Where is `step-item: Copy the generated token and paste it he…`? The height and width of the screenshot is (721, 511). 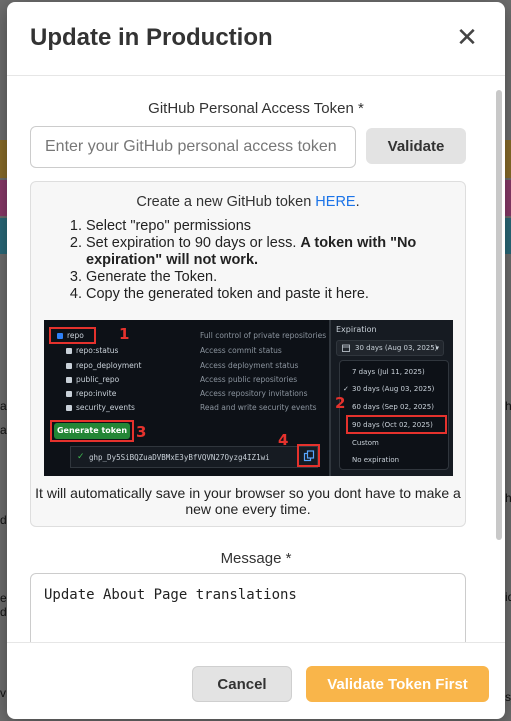
step-item: Copy the generated token and paste it he… is located at coordinates (276, 294).